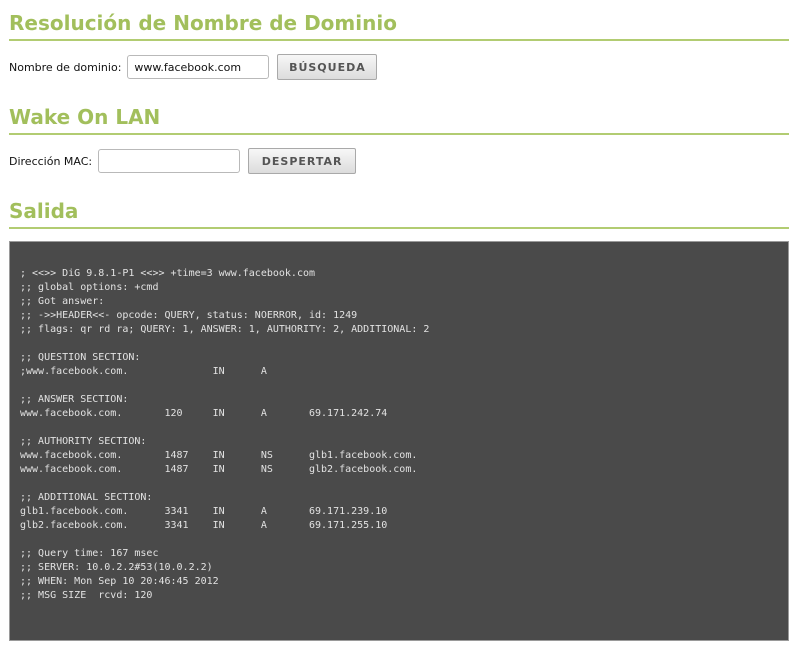 This screenshot has height=654, width=801. What do you see at coordinates (85, 117) in the screenshot?
I see `wol-section-title: Wake On LAN` at bounding box center [85, 117].